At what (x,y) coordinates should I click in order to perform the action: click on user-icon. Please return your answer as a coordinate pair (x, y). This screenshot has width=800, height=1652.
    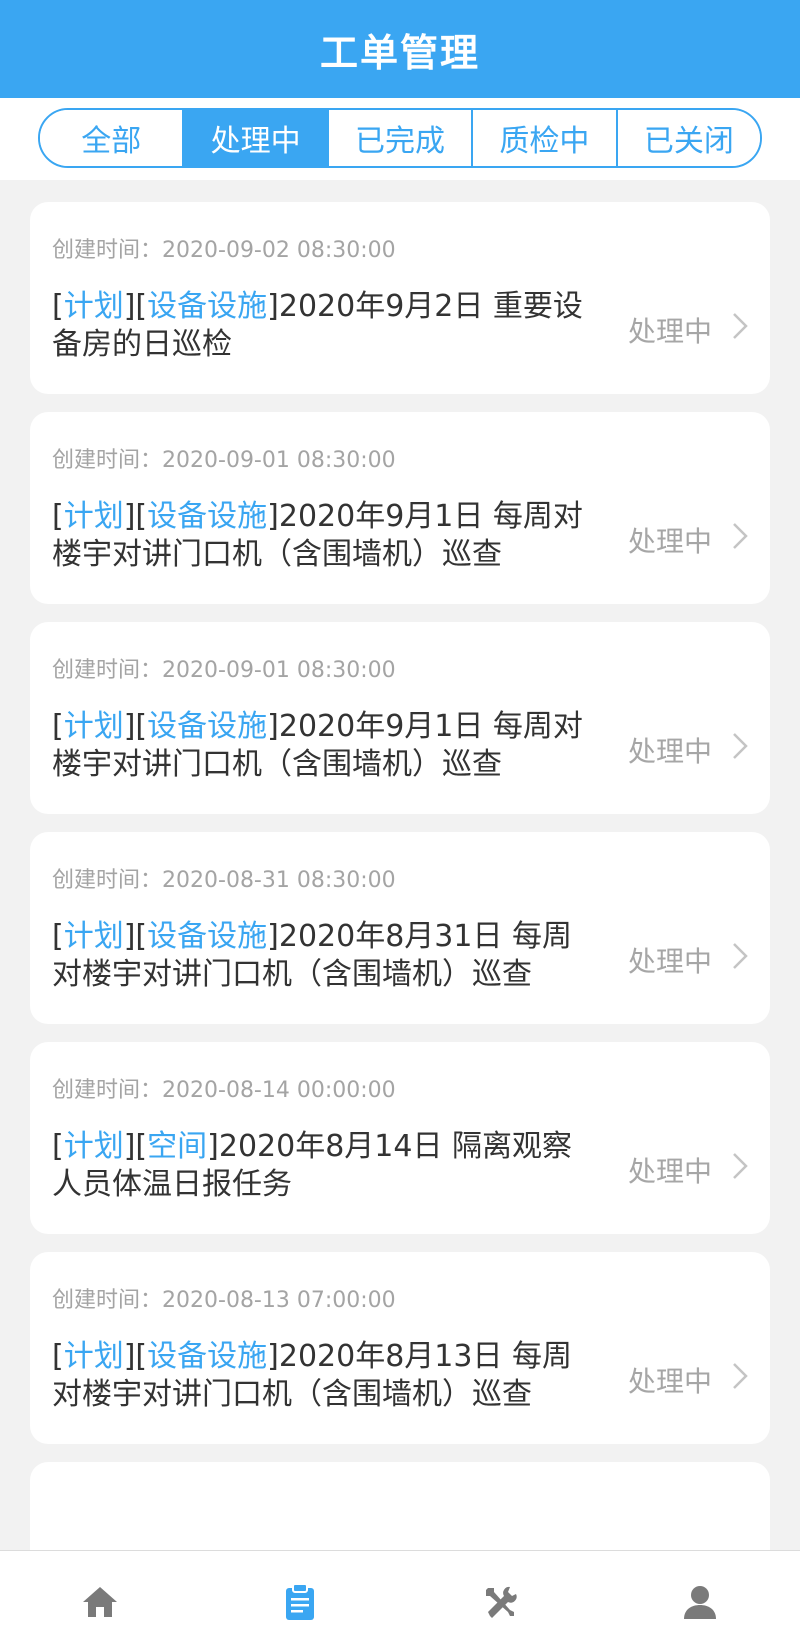
    Looking at the image, I should click on (700, 1602).